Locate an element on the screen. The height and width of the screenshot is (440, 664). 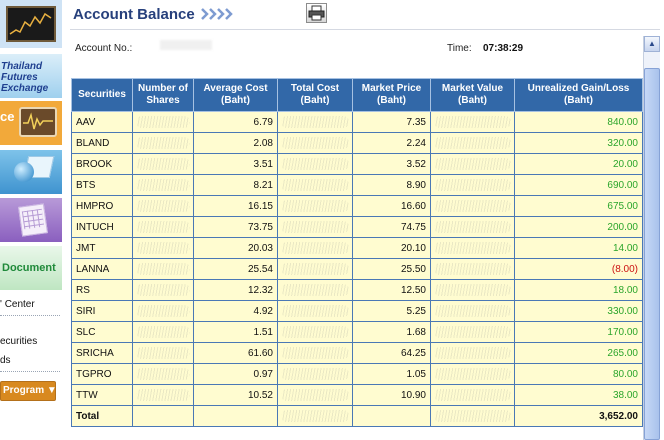
sidebar-tfex-tile: Thailand Futures Exchange is located at coordinates (31, 76).